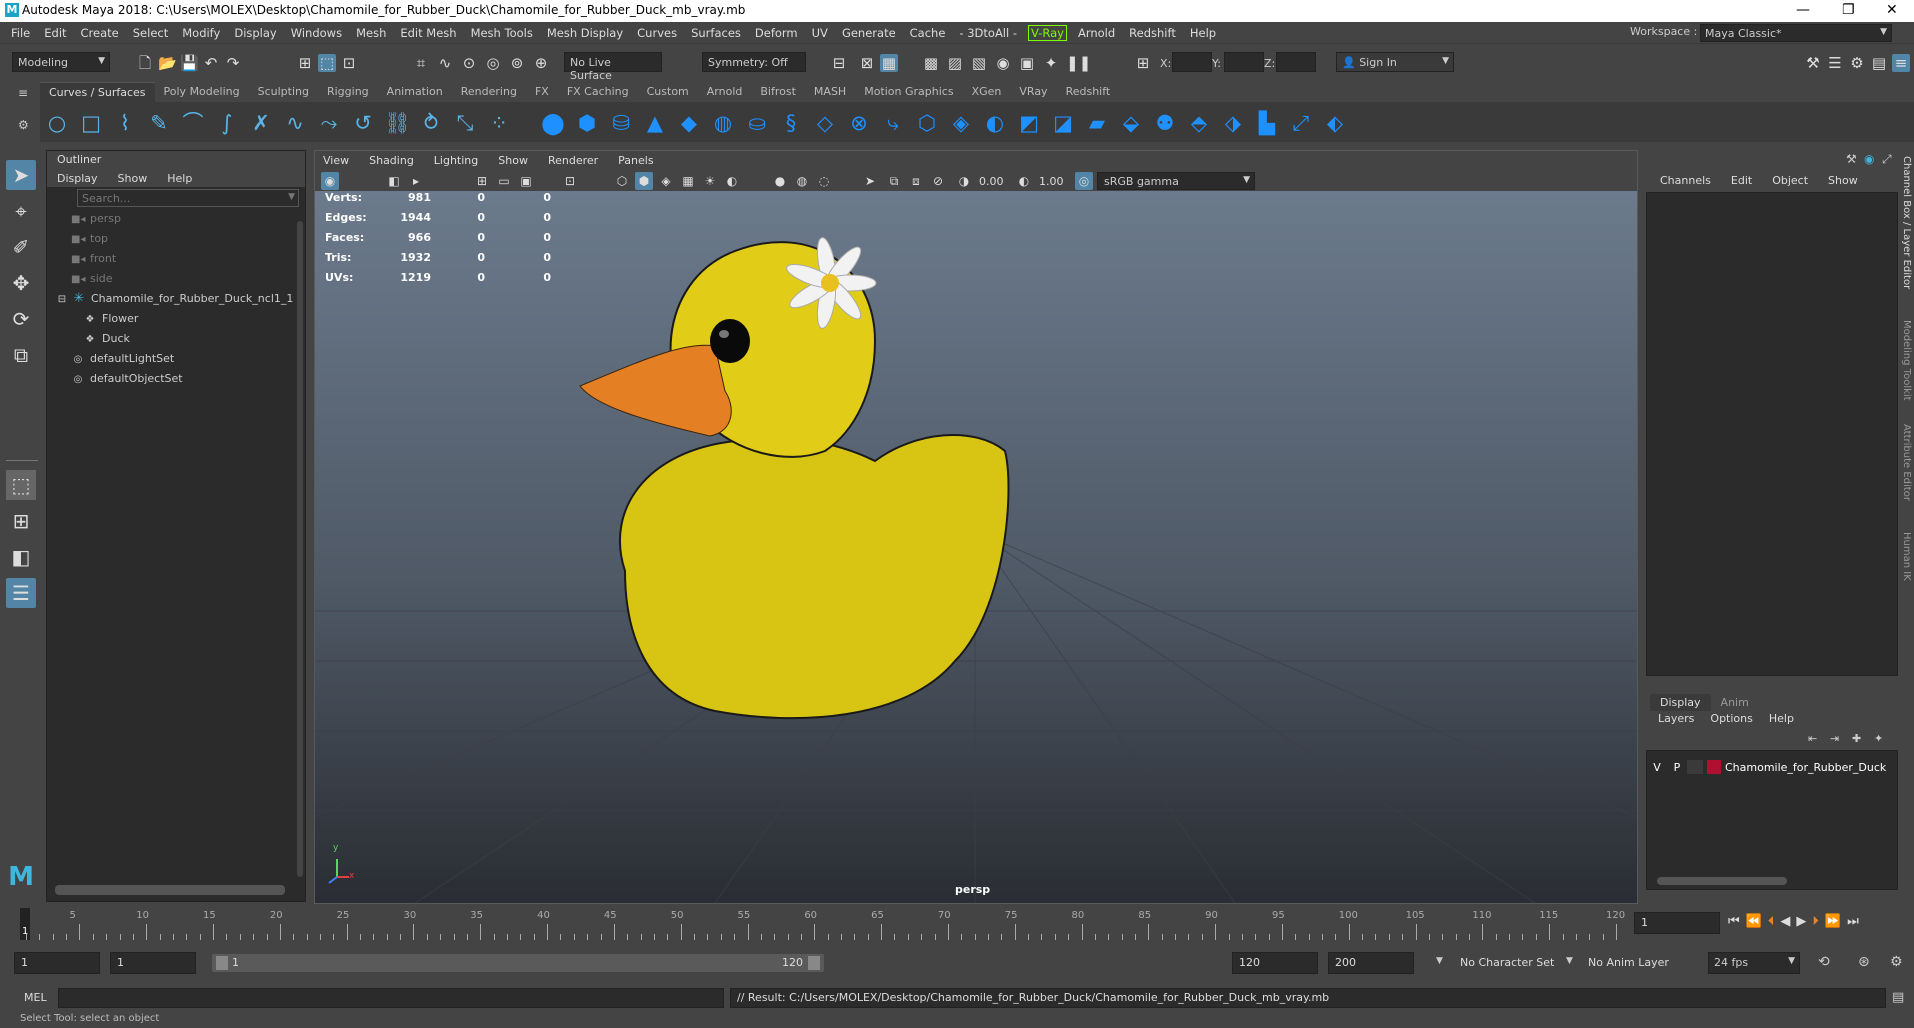 This screenshot has width=1914, height=1028. I want to click on menu-file: File, so click(20, 33).